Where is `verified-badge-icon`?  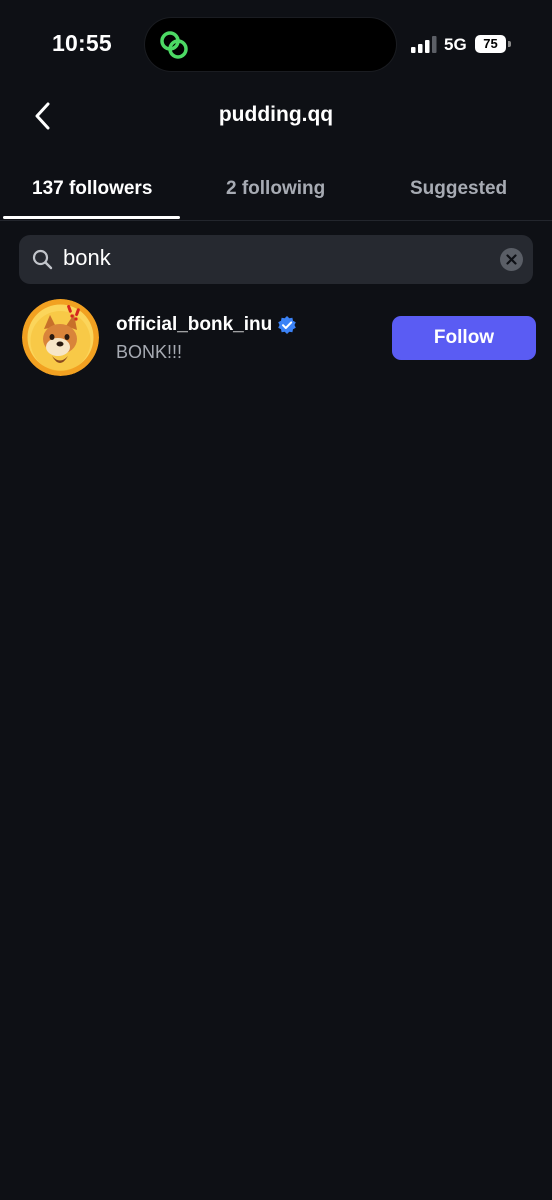
verified-badge-icon is located at coordinates (287, 325).